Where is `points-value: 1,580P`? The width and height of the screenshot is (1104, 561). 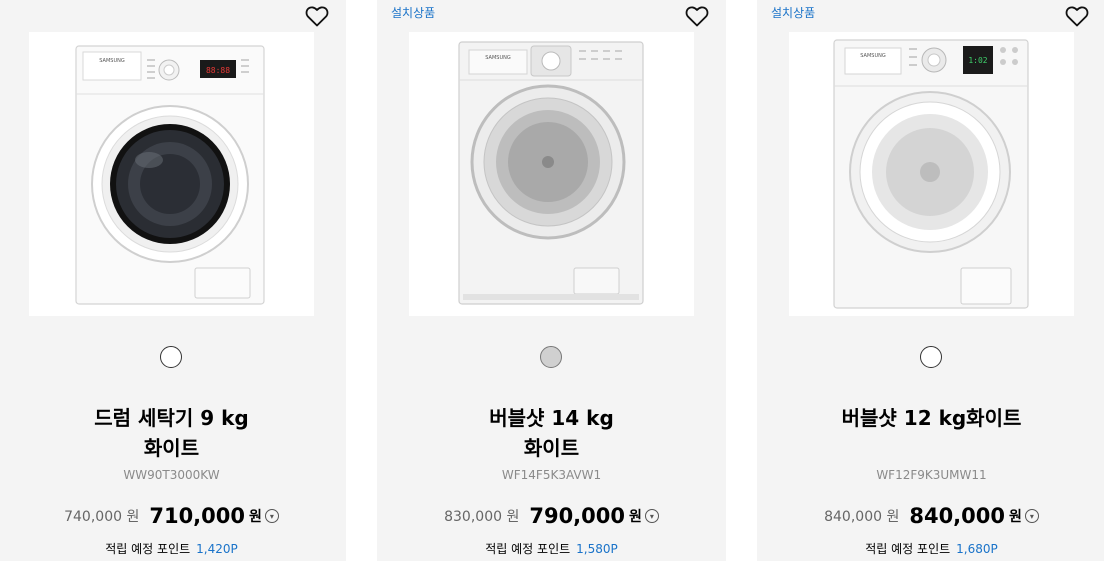
points-value: 1,580P is located at coordinates (597, 549).